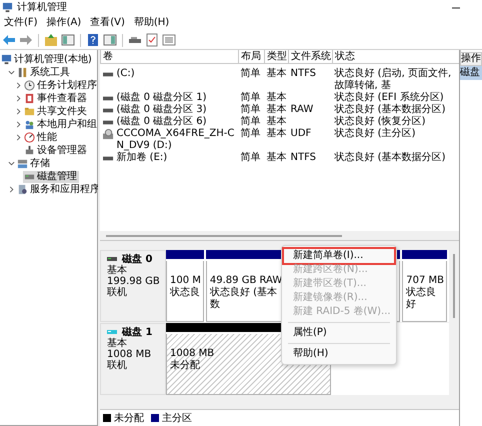 The image size is (482, 426). What do you see at coordinates (422, 299) in the screenshot?
I see `partition-status: 状态良好` at bounding box center [422, 299].